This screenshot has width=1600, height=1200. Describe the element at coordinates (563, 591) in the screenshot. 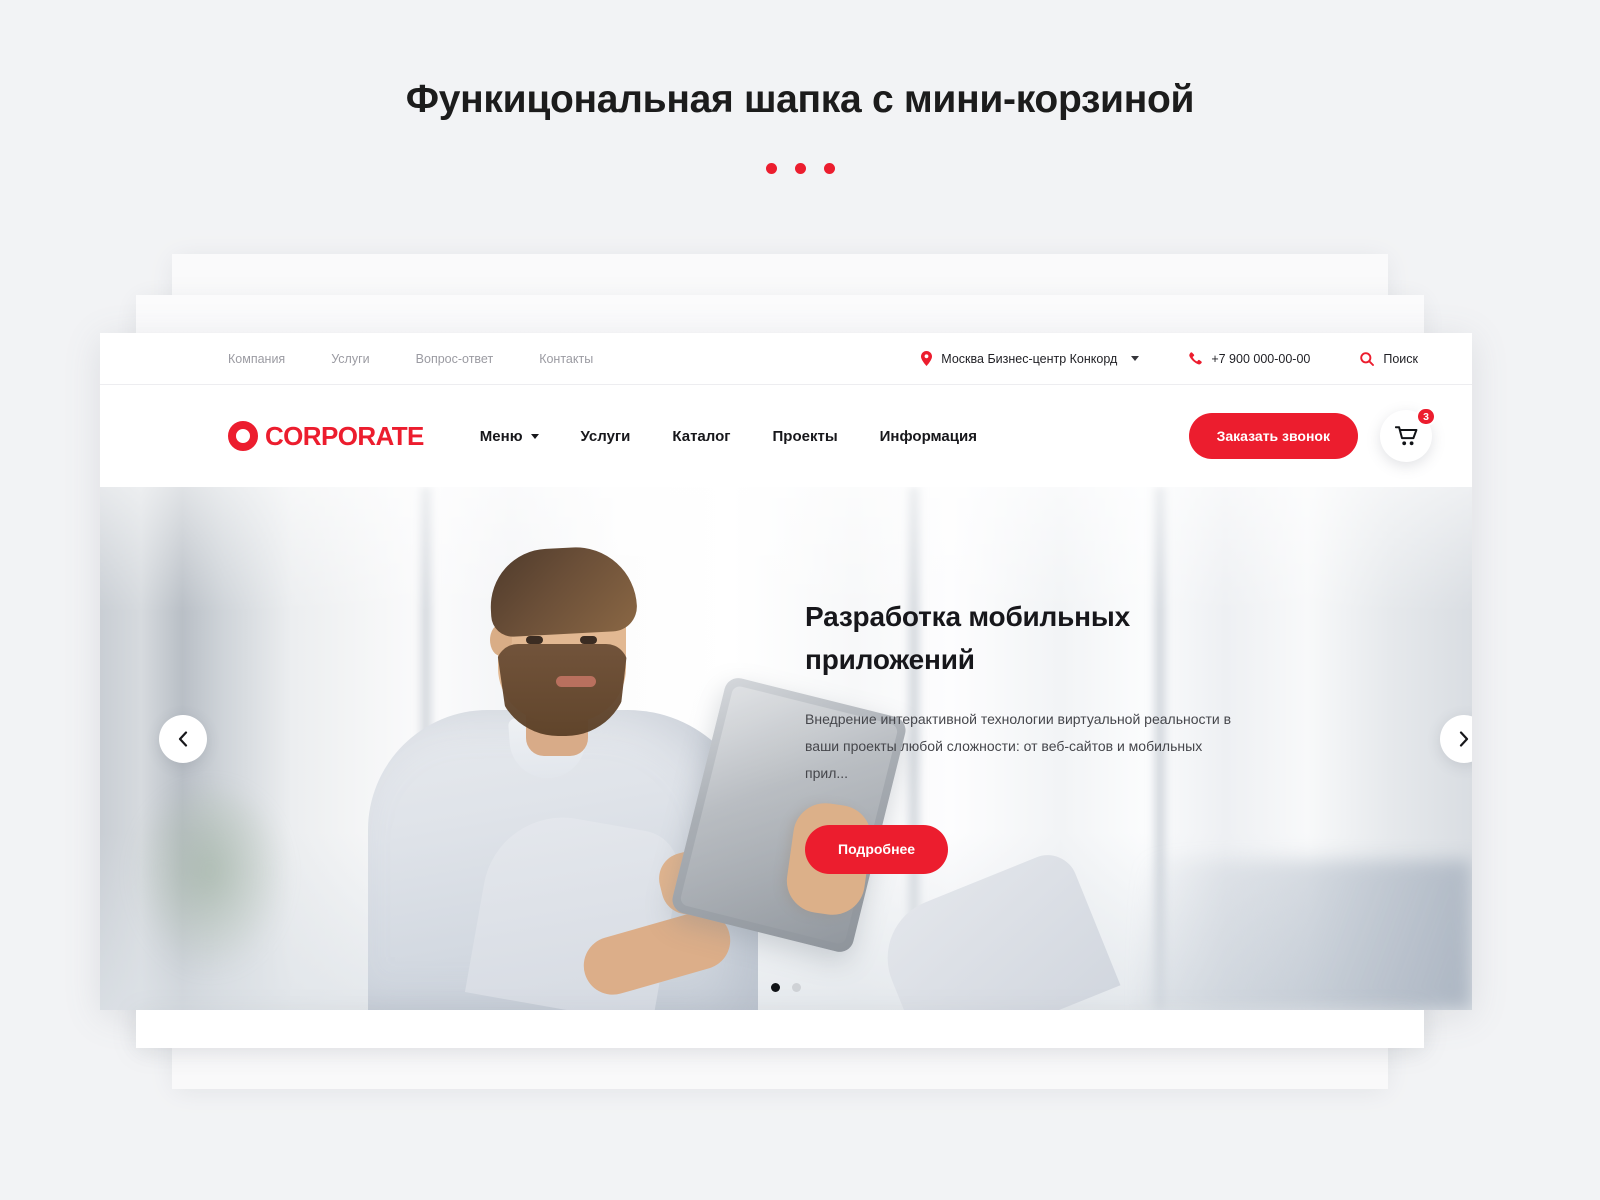

I see `person-hair` at that location.